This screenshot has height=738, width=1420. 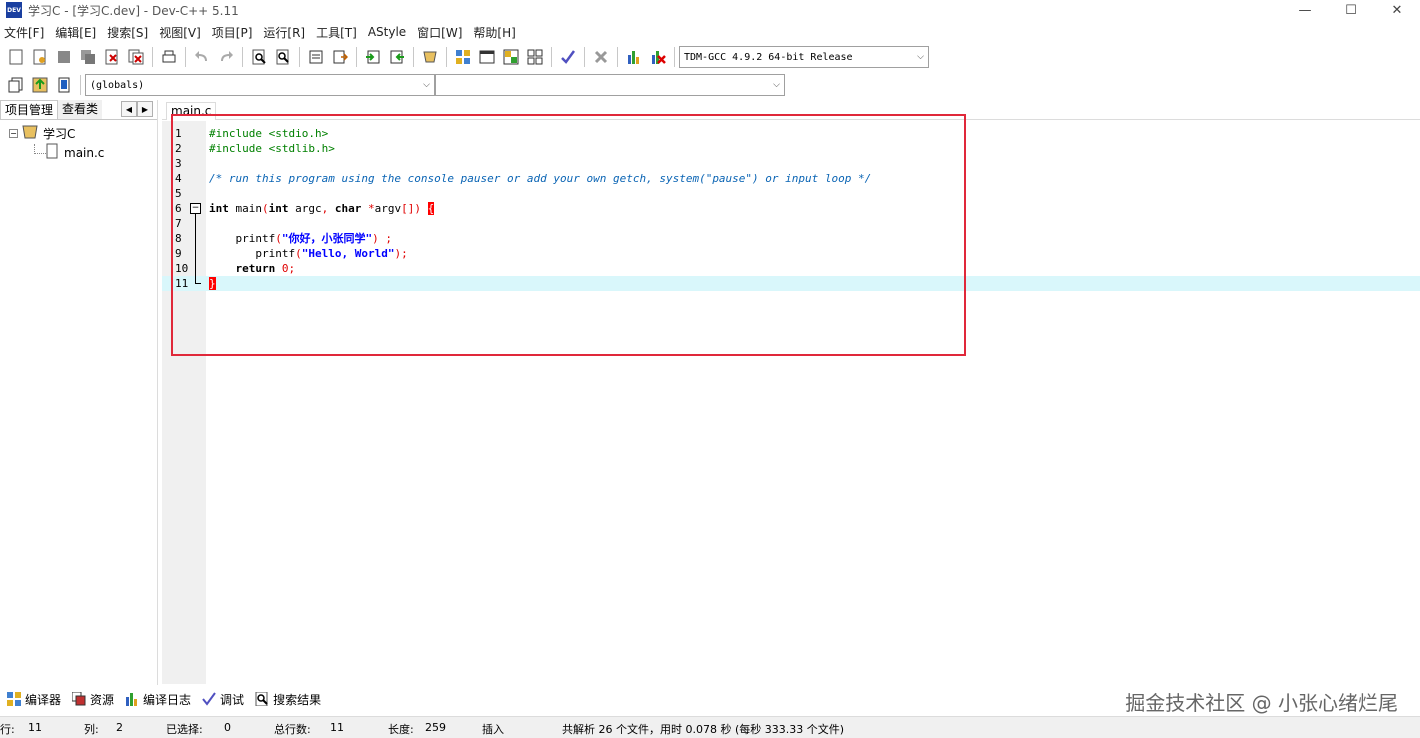 What do you see at coordinates (40, 57) in the screenshot?
I see `open-file-icon` at bounding box center [40, 57].